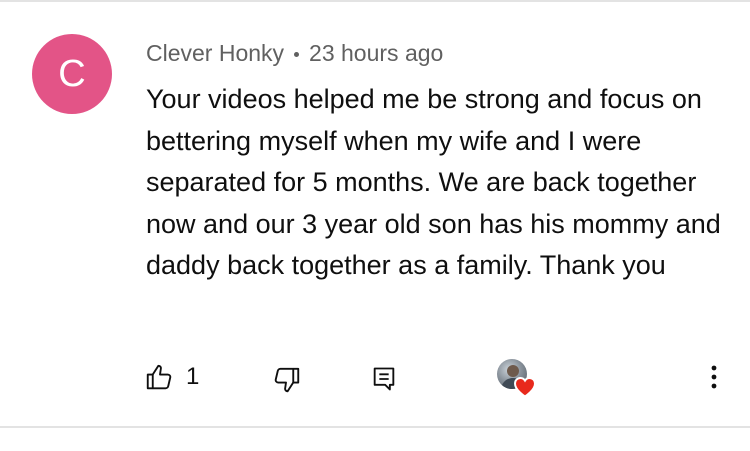 The image size is (750, 451). I want to click on like-button: 1, so click(171, 377).